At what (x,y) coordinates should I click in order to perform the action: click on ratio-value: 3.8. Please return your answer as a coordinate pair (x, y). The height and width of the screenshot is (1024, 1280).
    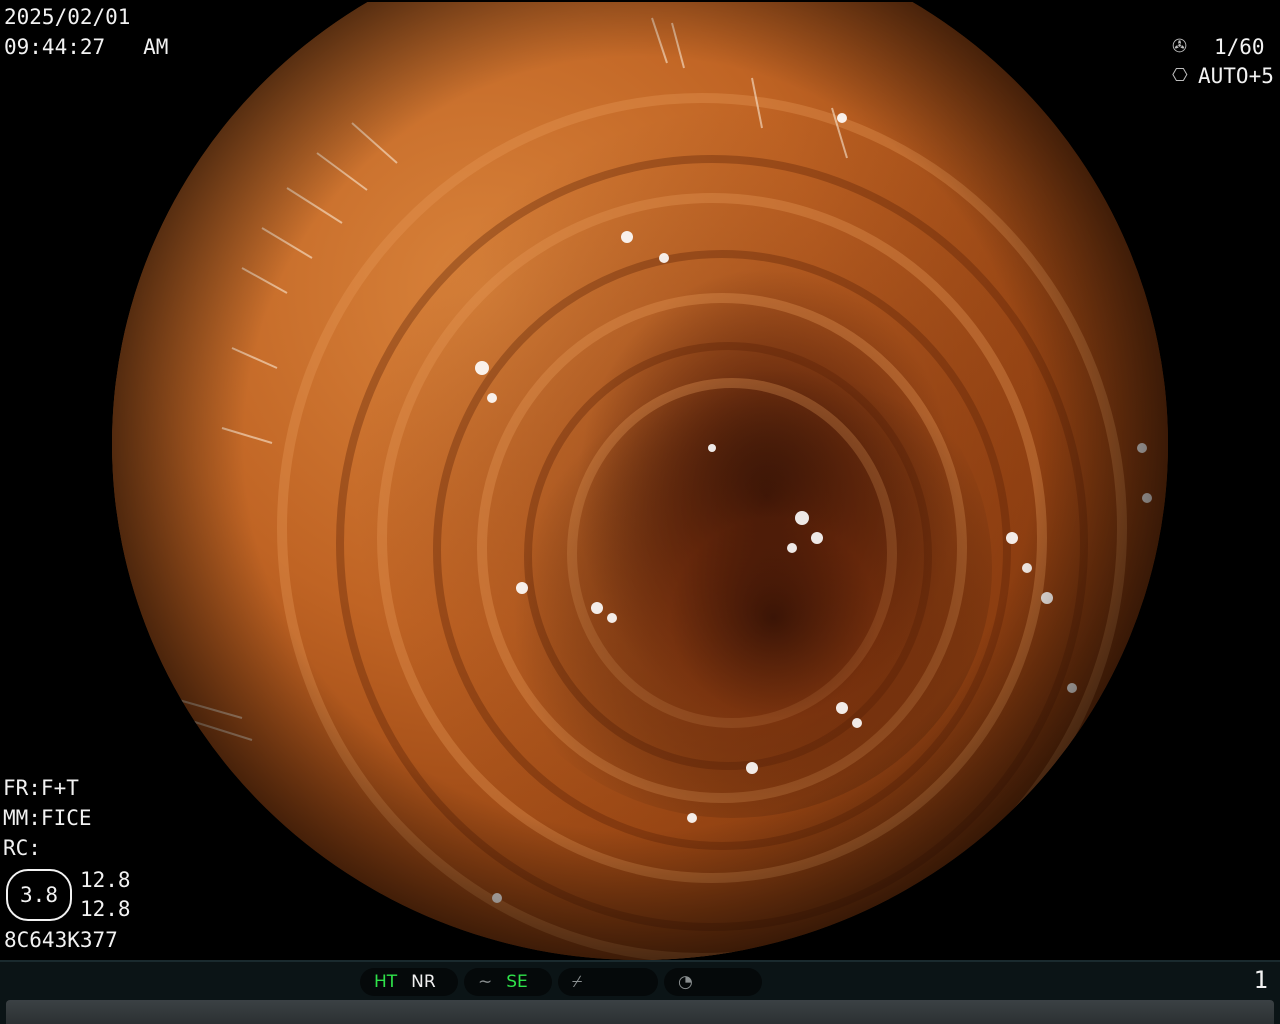
    Looking at the image, I should click on (39, 895).